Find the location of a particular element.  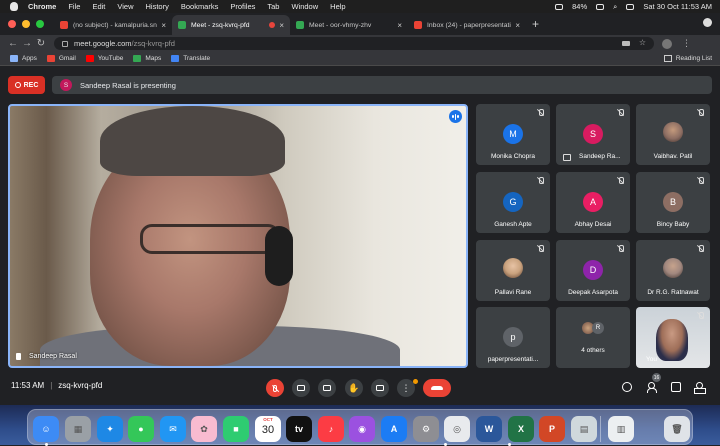

leave-call-button is located at coordinates (437, 388).